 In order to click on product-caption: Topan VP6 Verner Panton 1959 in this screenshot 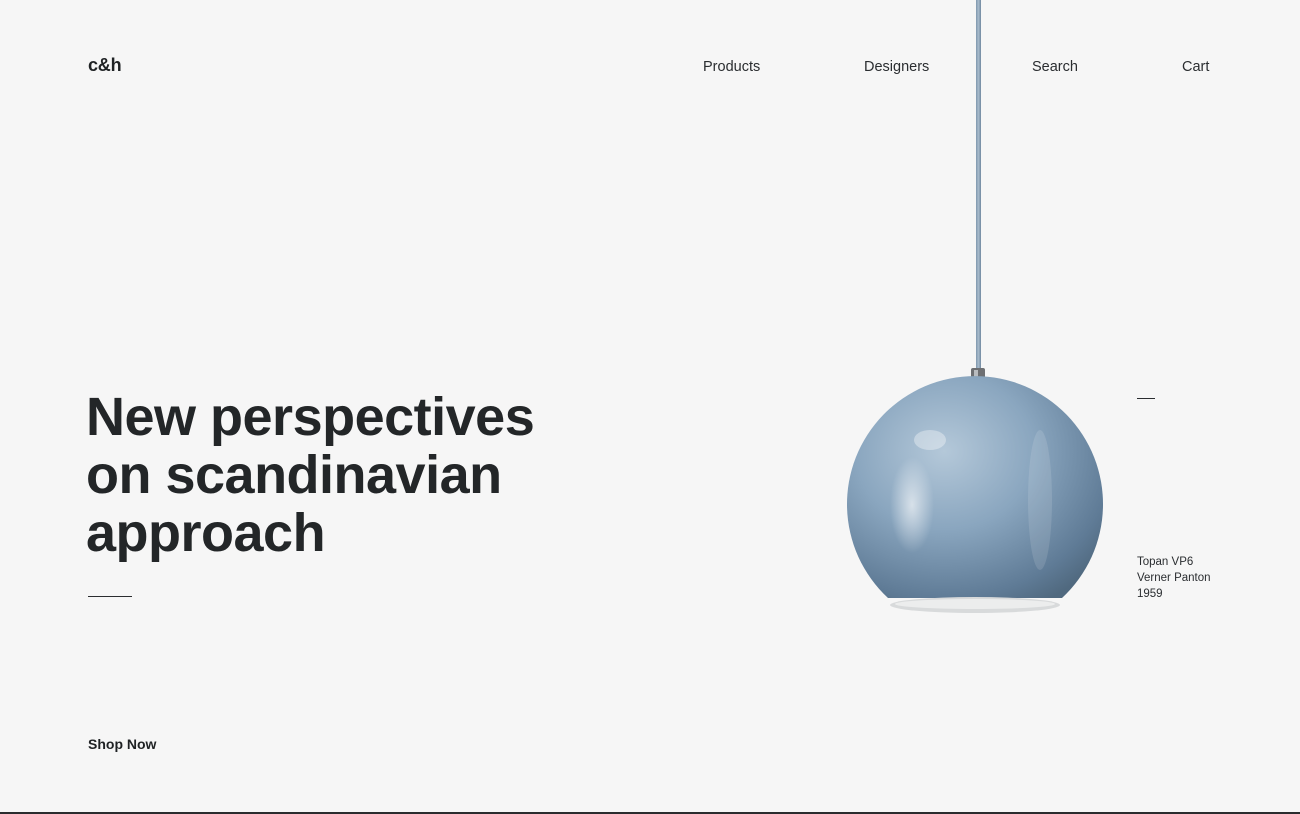, I will do `click(1174, 578)`.